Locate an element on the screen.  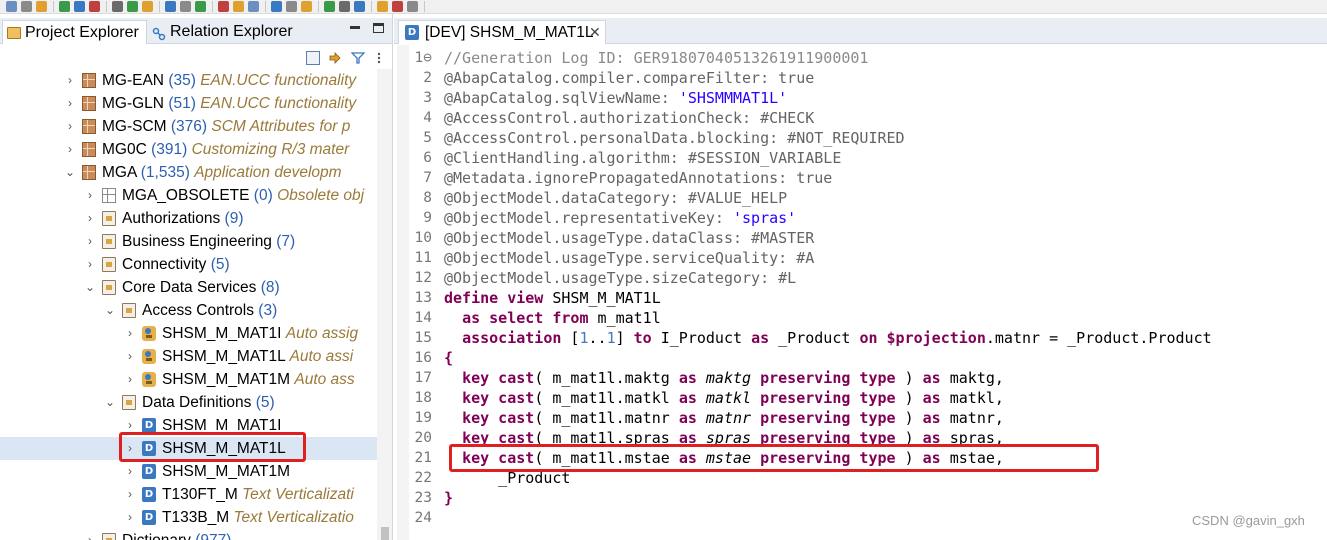
tree-scrollbar-thumb is located at coordinates (385, 533).